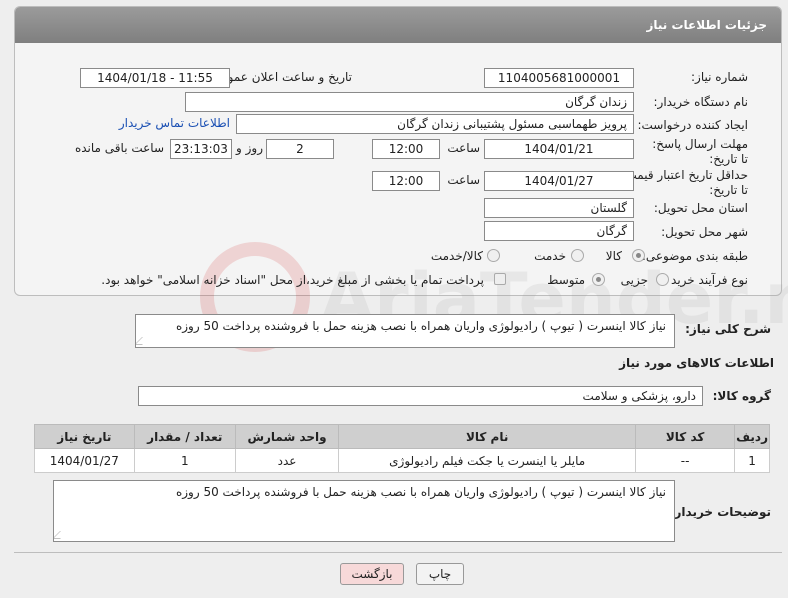  Describe the element at coordinates (440, 574) in the screenshot. I see `print-button: چاپ` at that location.